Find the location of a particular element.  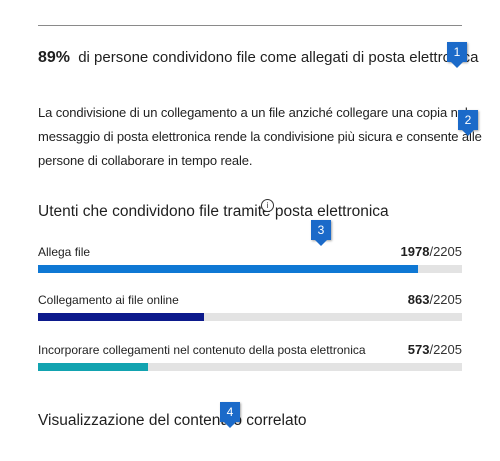

callout-badge: 3 is located at coordinates (321, 230).